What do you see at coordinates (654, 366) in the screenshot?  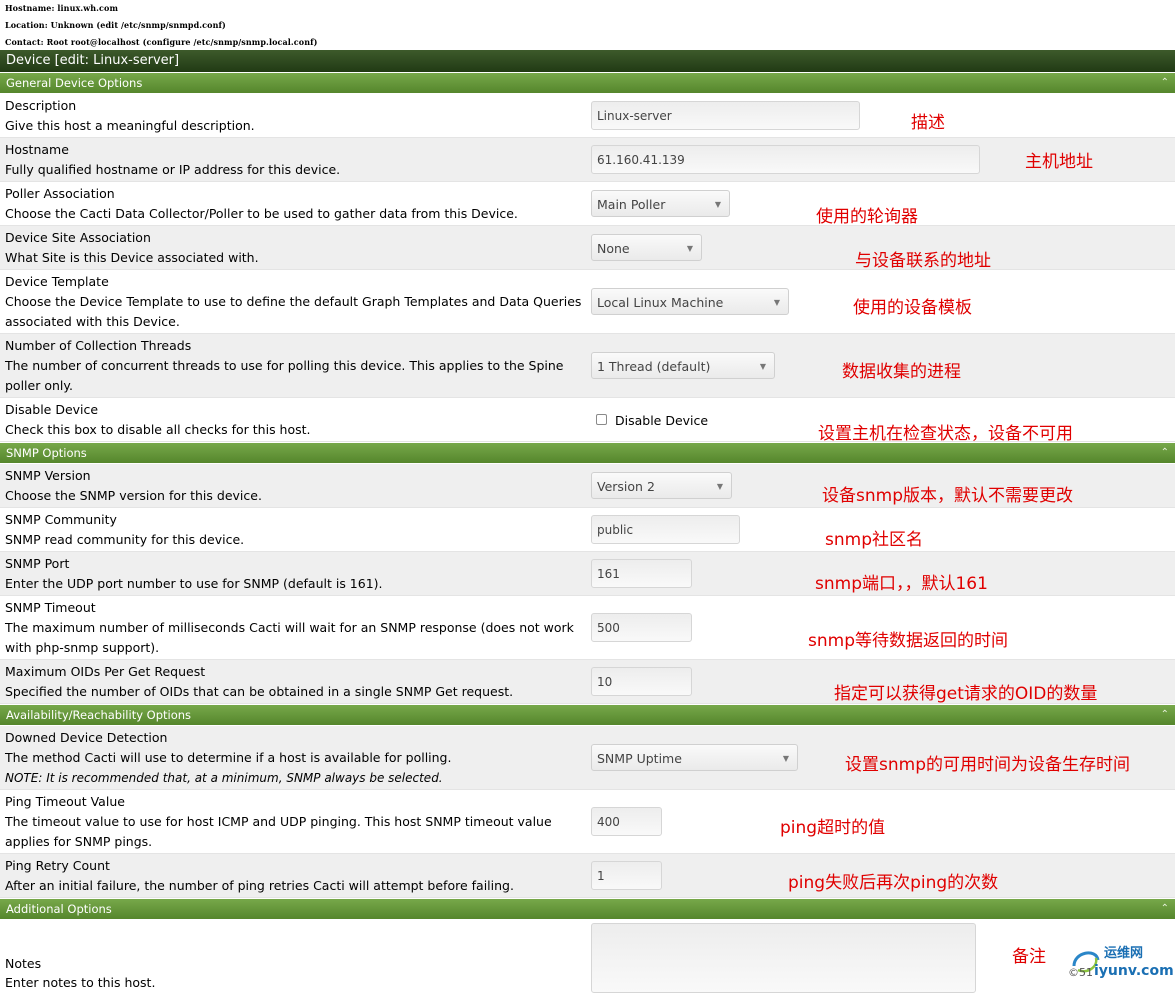 I see `threads-value: 1 Thread (default)` at bounding box center [654, 366].